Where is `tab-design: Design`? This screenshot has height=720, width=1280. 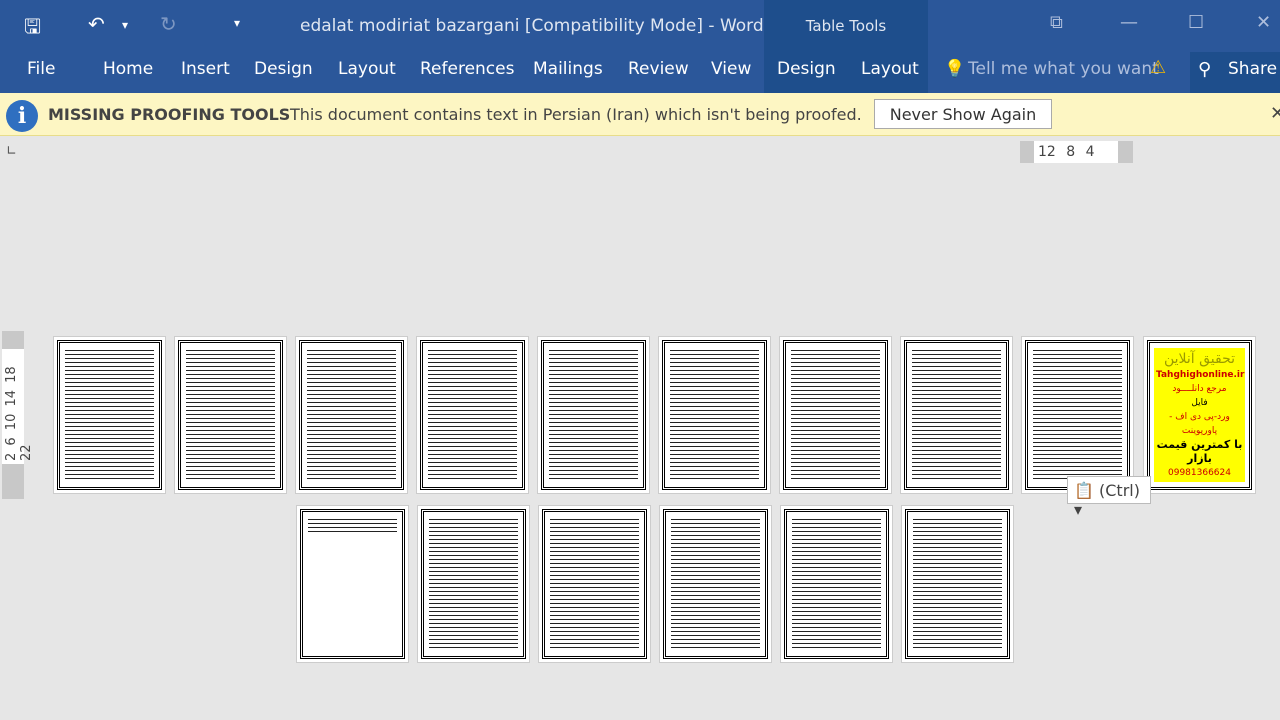
tab-design: Design is located at coordinates (283, 69).